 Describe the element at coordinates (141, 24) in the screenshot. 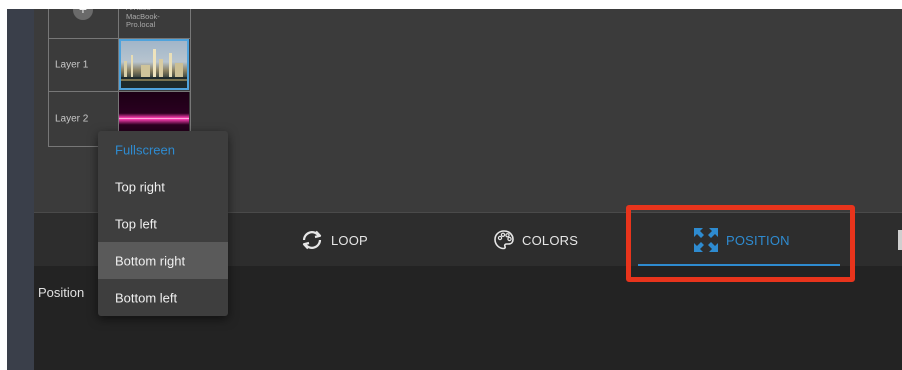

I see `host-name-line: Pro.local` at that location.